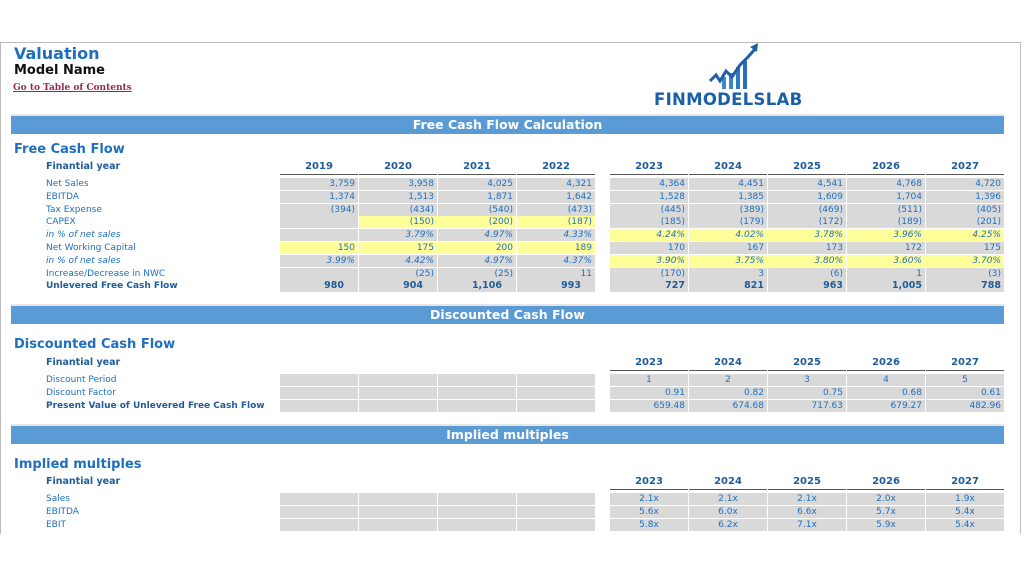 The width and height of the screenshot is (1024, 577). What do you see at coordinates (807, 168) in the screenshot?
I see `fcf-proj-year-header: 2025` at bounding box center [807, 168].